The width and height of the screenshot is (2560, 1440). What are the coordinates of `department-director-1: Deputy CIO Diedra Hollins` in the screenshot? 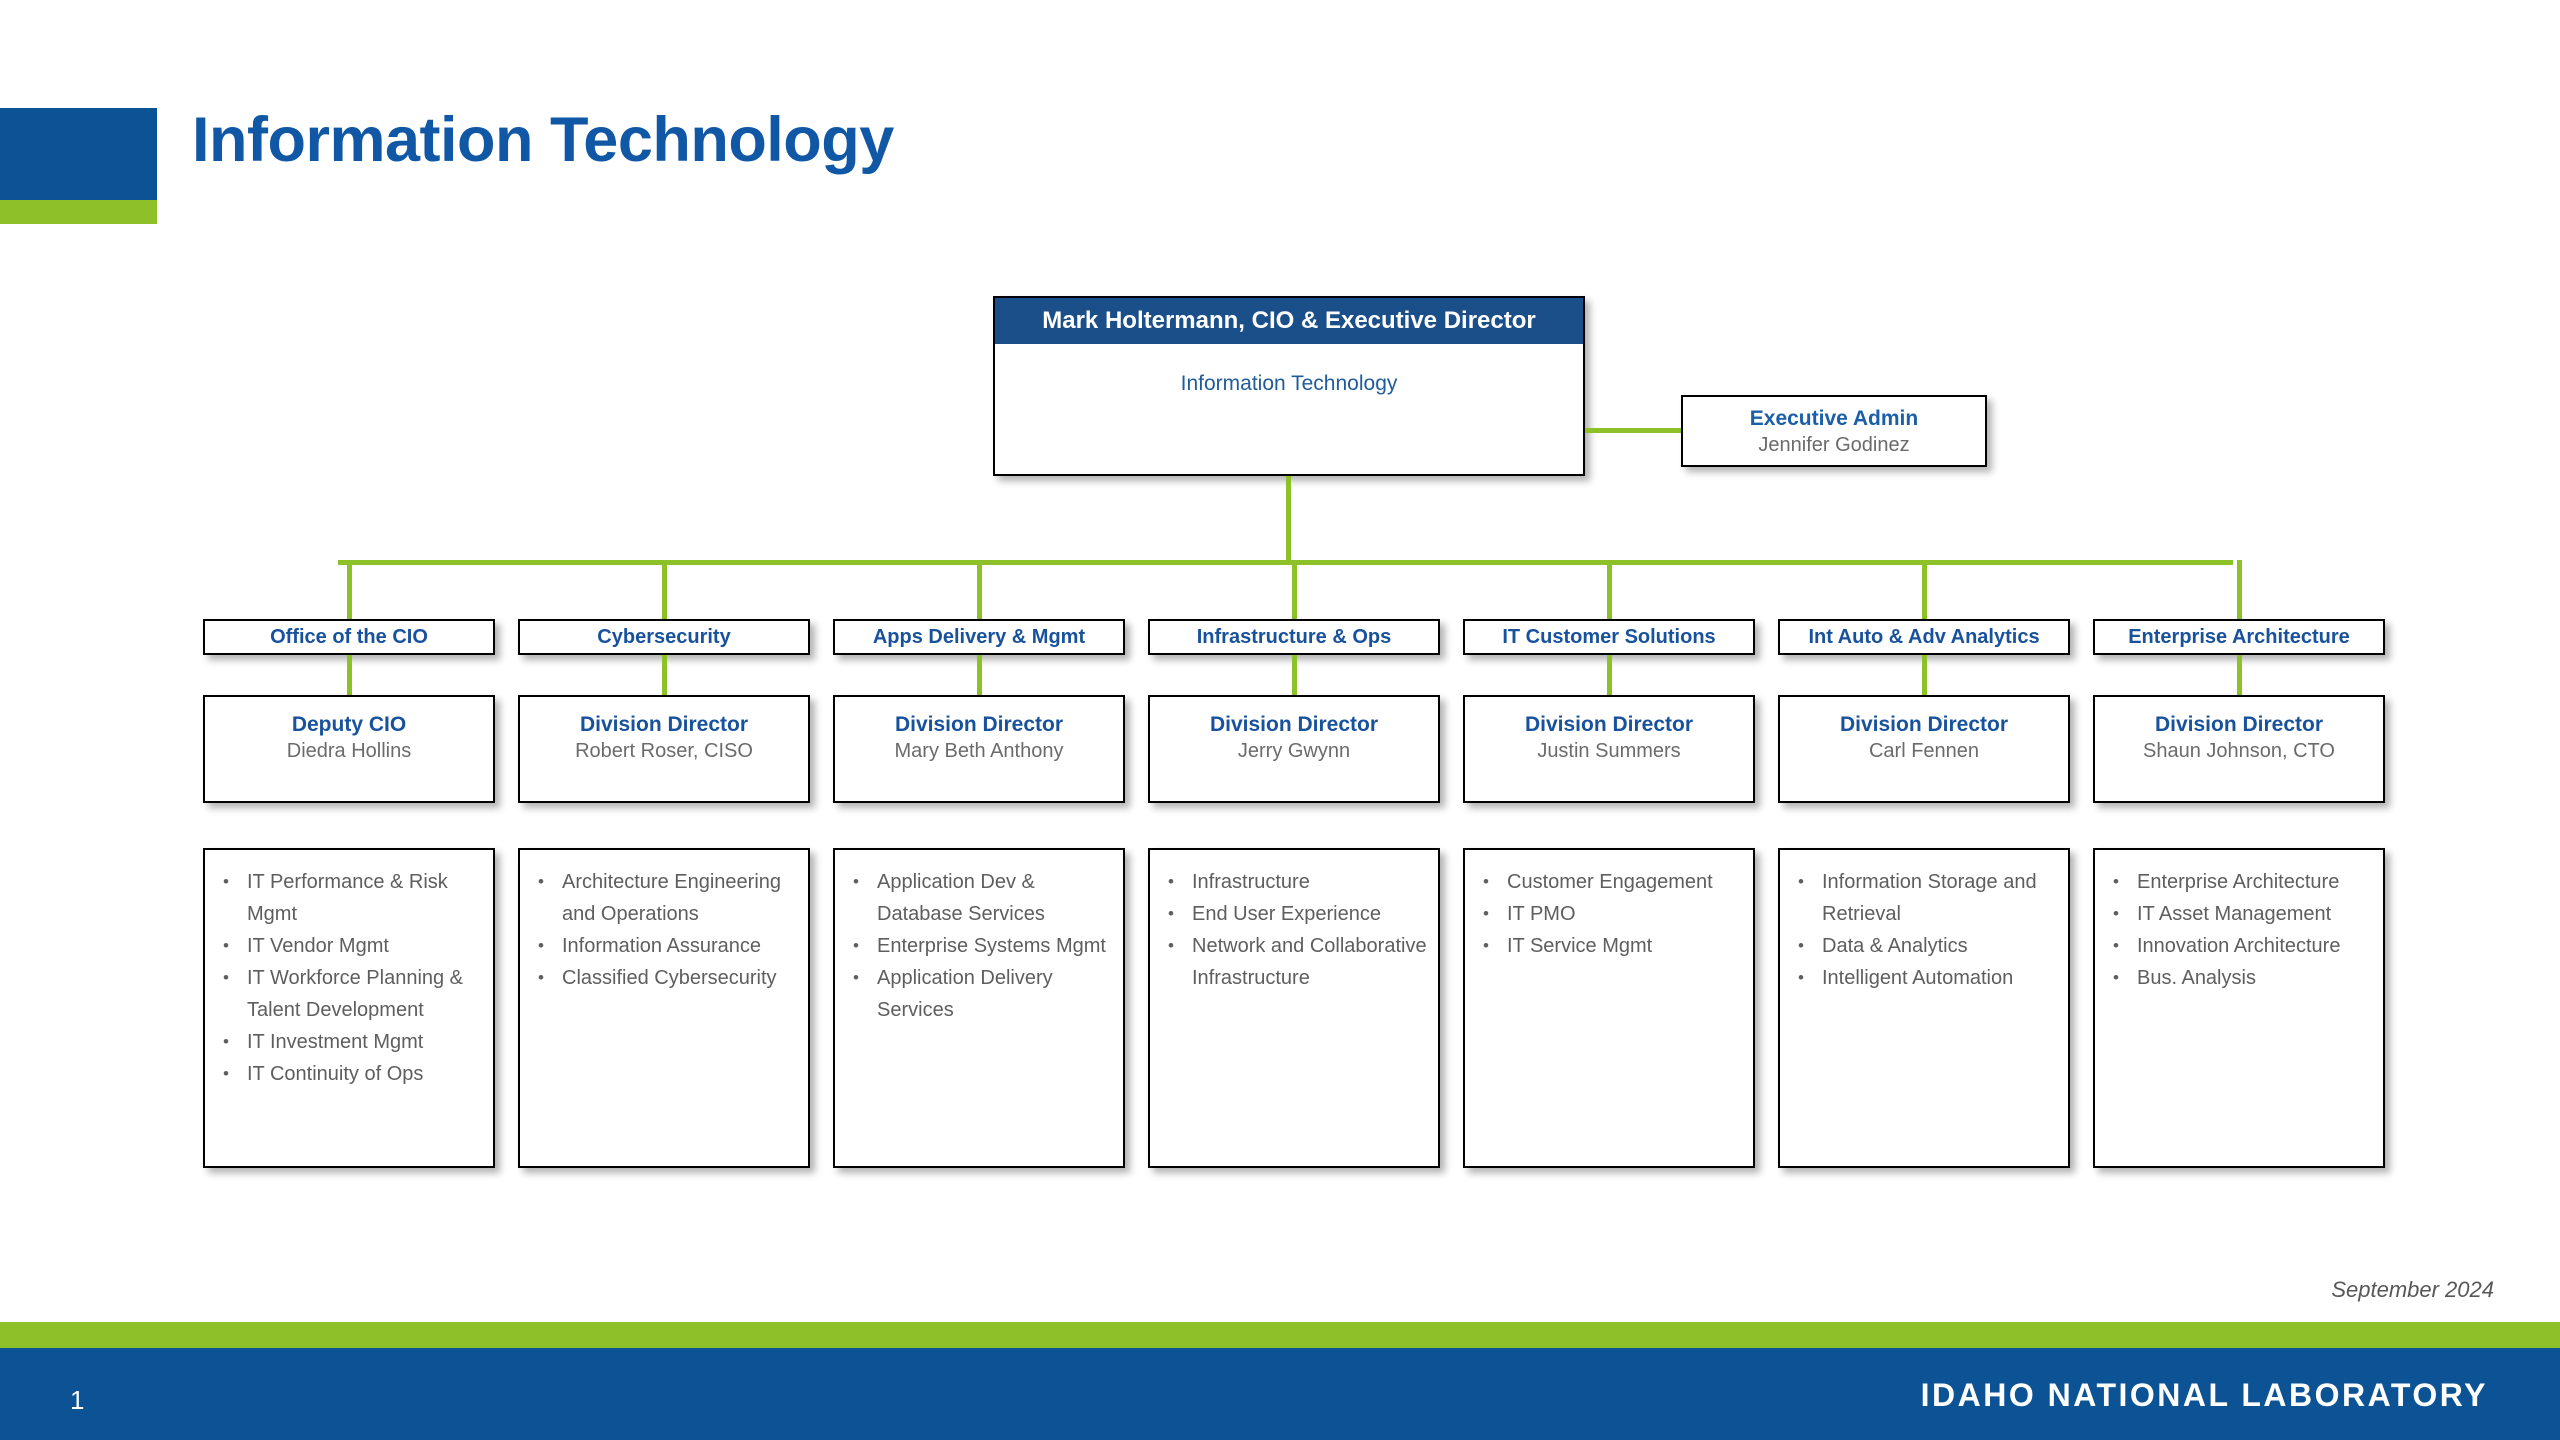 It's located at (349, 749).